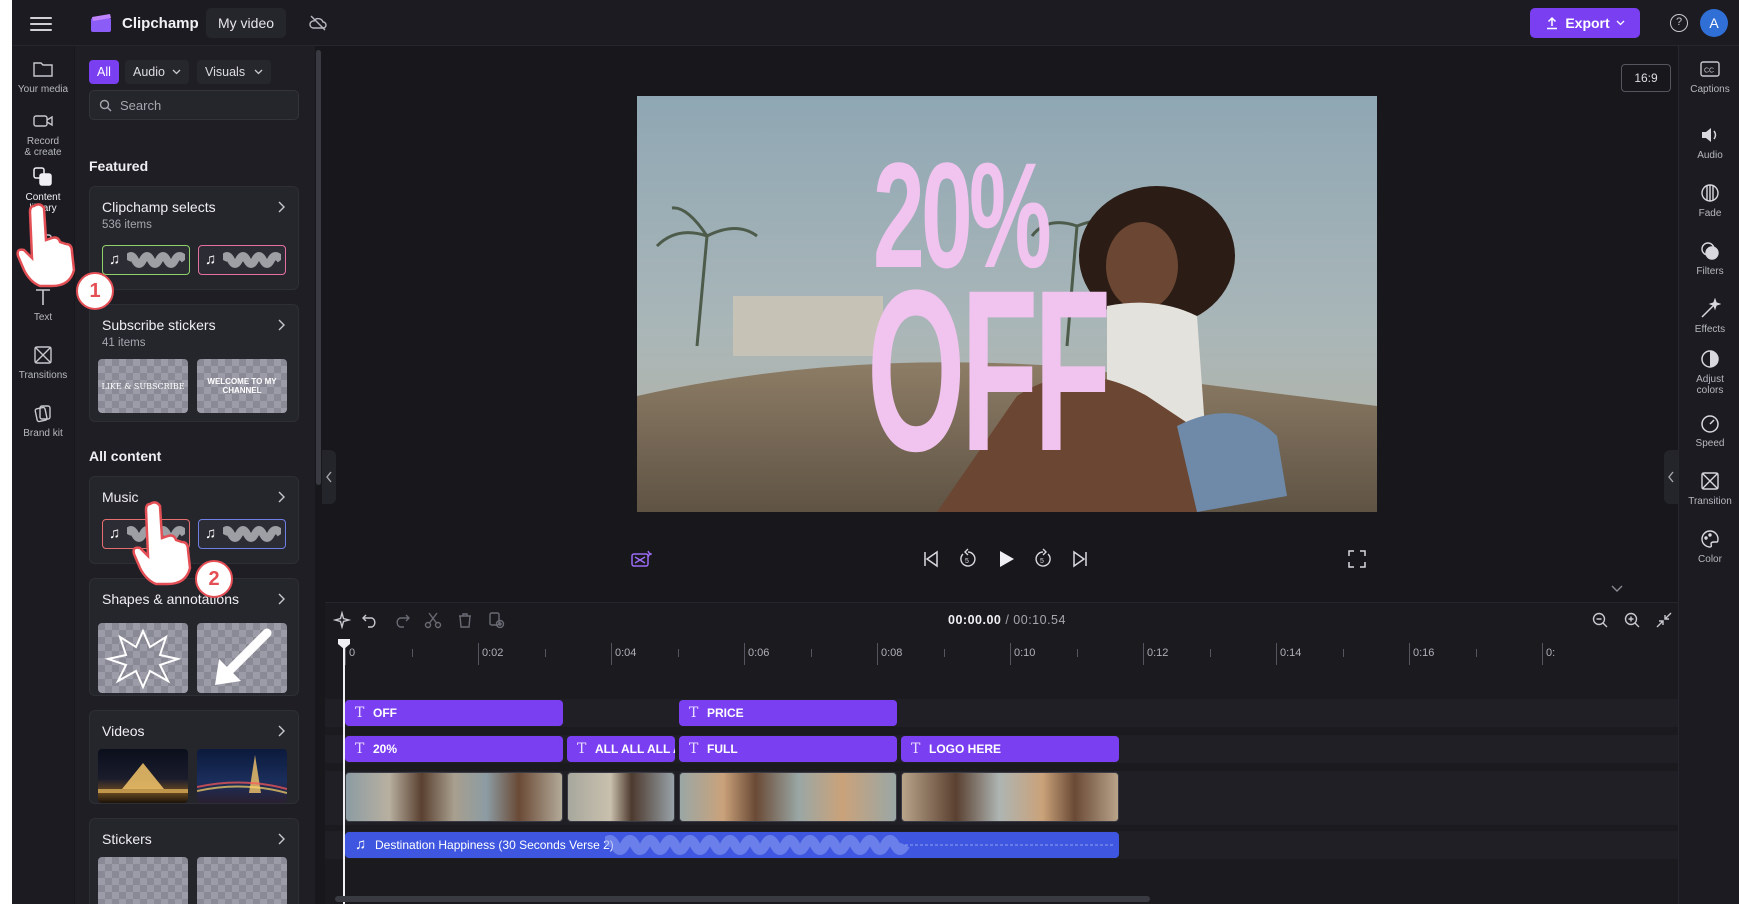  I want to click on svg-text: CC, so click(1709, 71).